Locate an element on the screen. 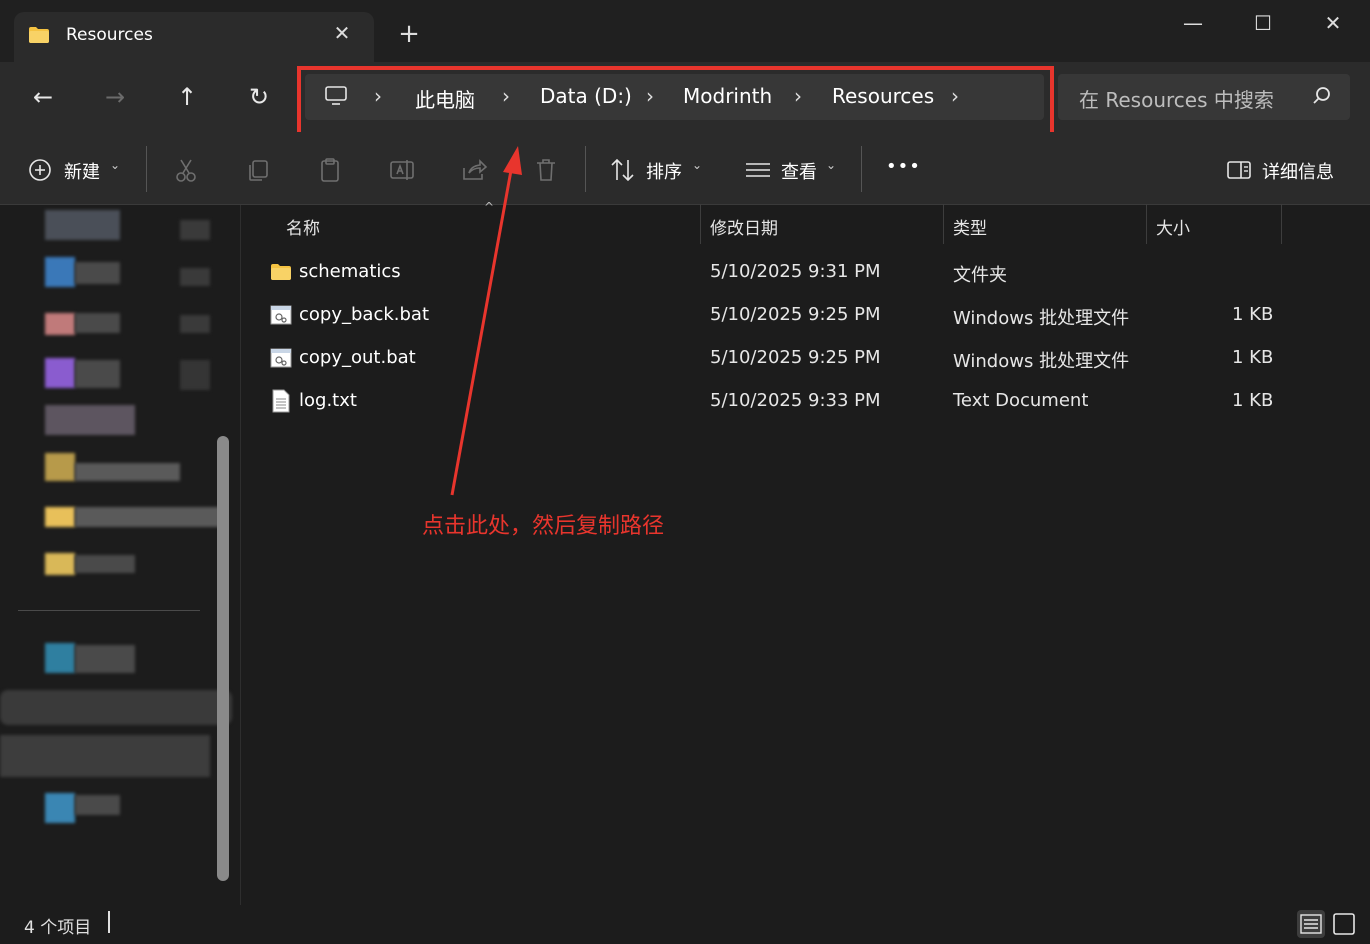 The width and height of the screenshot is (1370, 944). maximize-button: ☐ is located at coordinates (1263, 23).